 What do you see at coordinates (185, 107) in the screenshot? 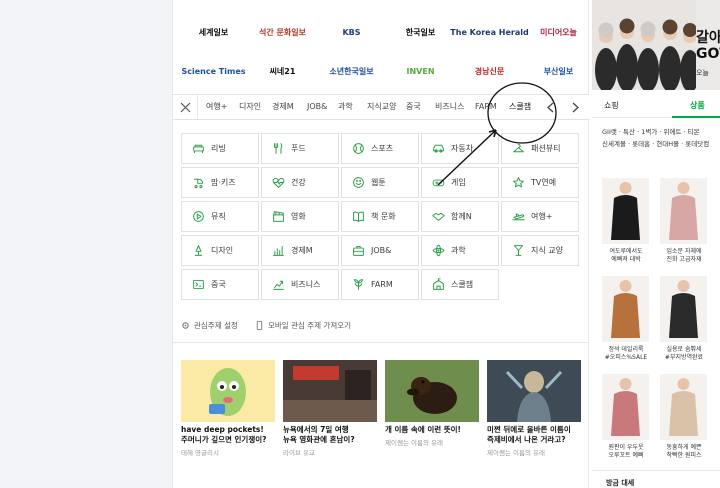
I see `close-icon` at bounding box center [185, 107].